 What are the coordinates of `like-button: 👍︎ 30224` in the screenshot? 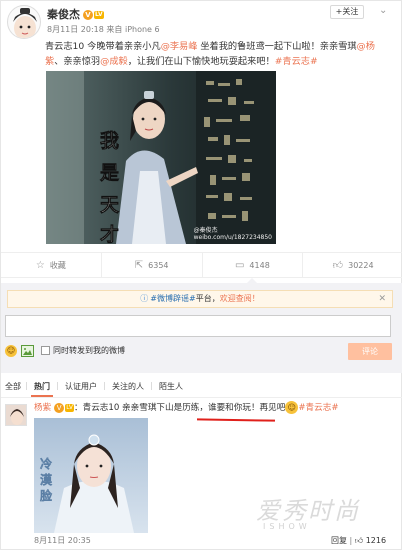 It's located at (352, 265).